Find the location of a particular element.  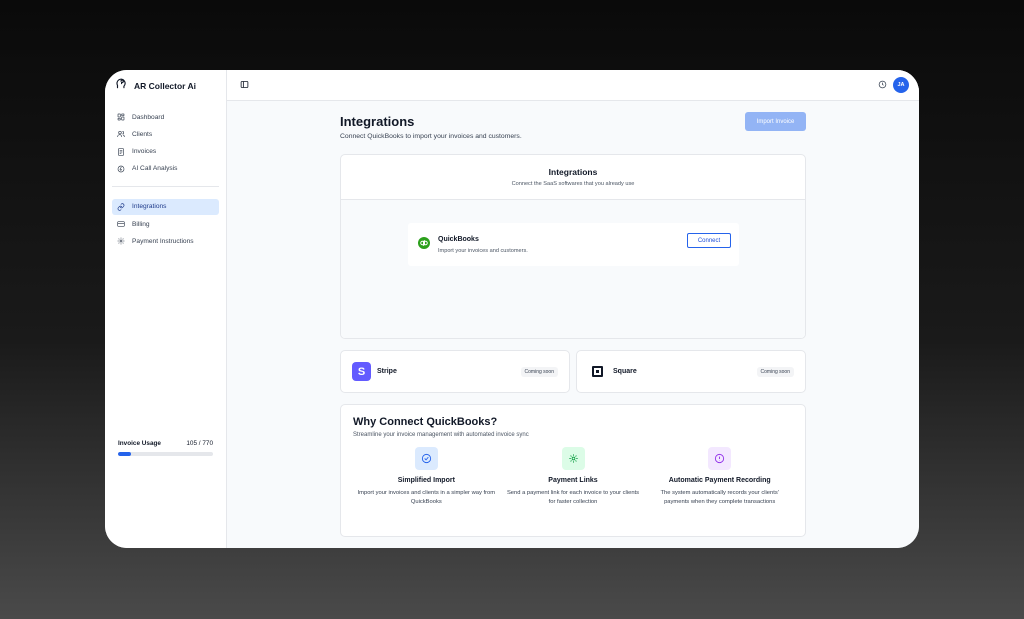

credit-card-icon is located at coordinates (121, 224).